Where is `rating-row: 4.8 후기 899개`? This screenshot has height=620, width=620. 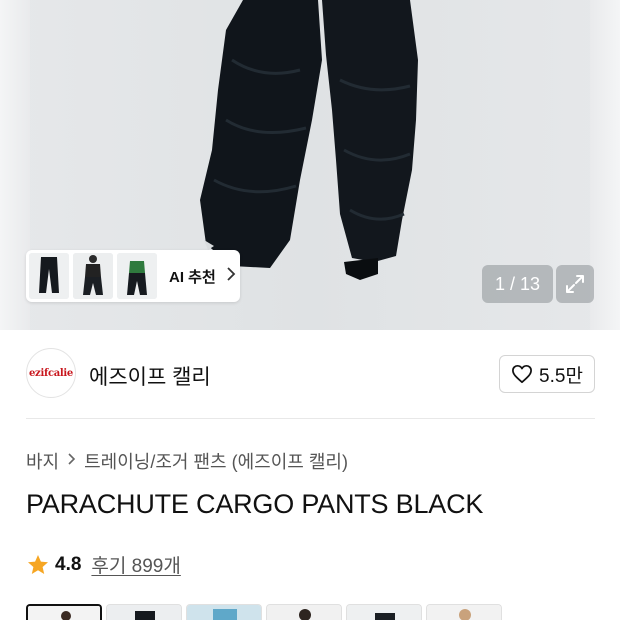
rating-row: 4.8 후기 899개 is located at coordinates (103, 564).